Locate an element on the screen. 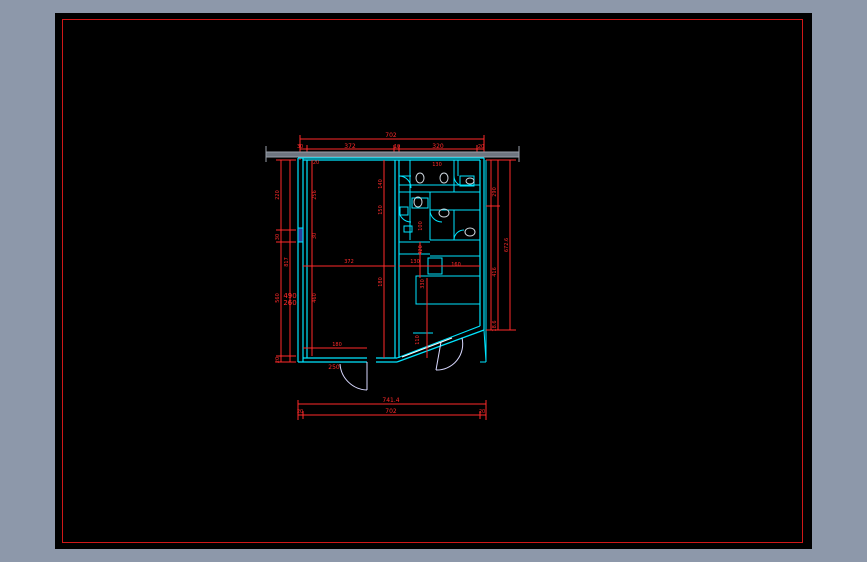  dim-left-bottom: 20 is located at coordinates (278, 360).